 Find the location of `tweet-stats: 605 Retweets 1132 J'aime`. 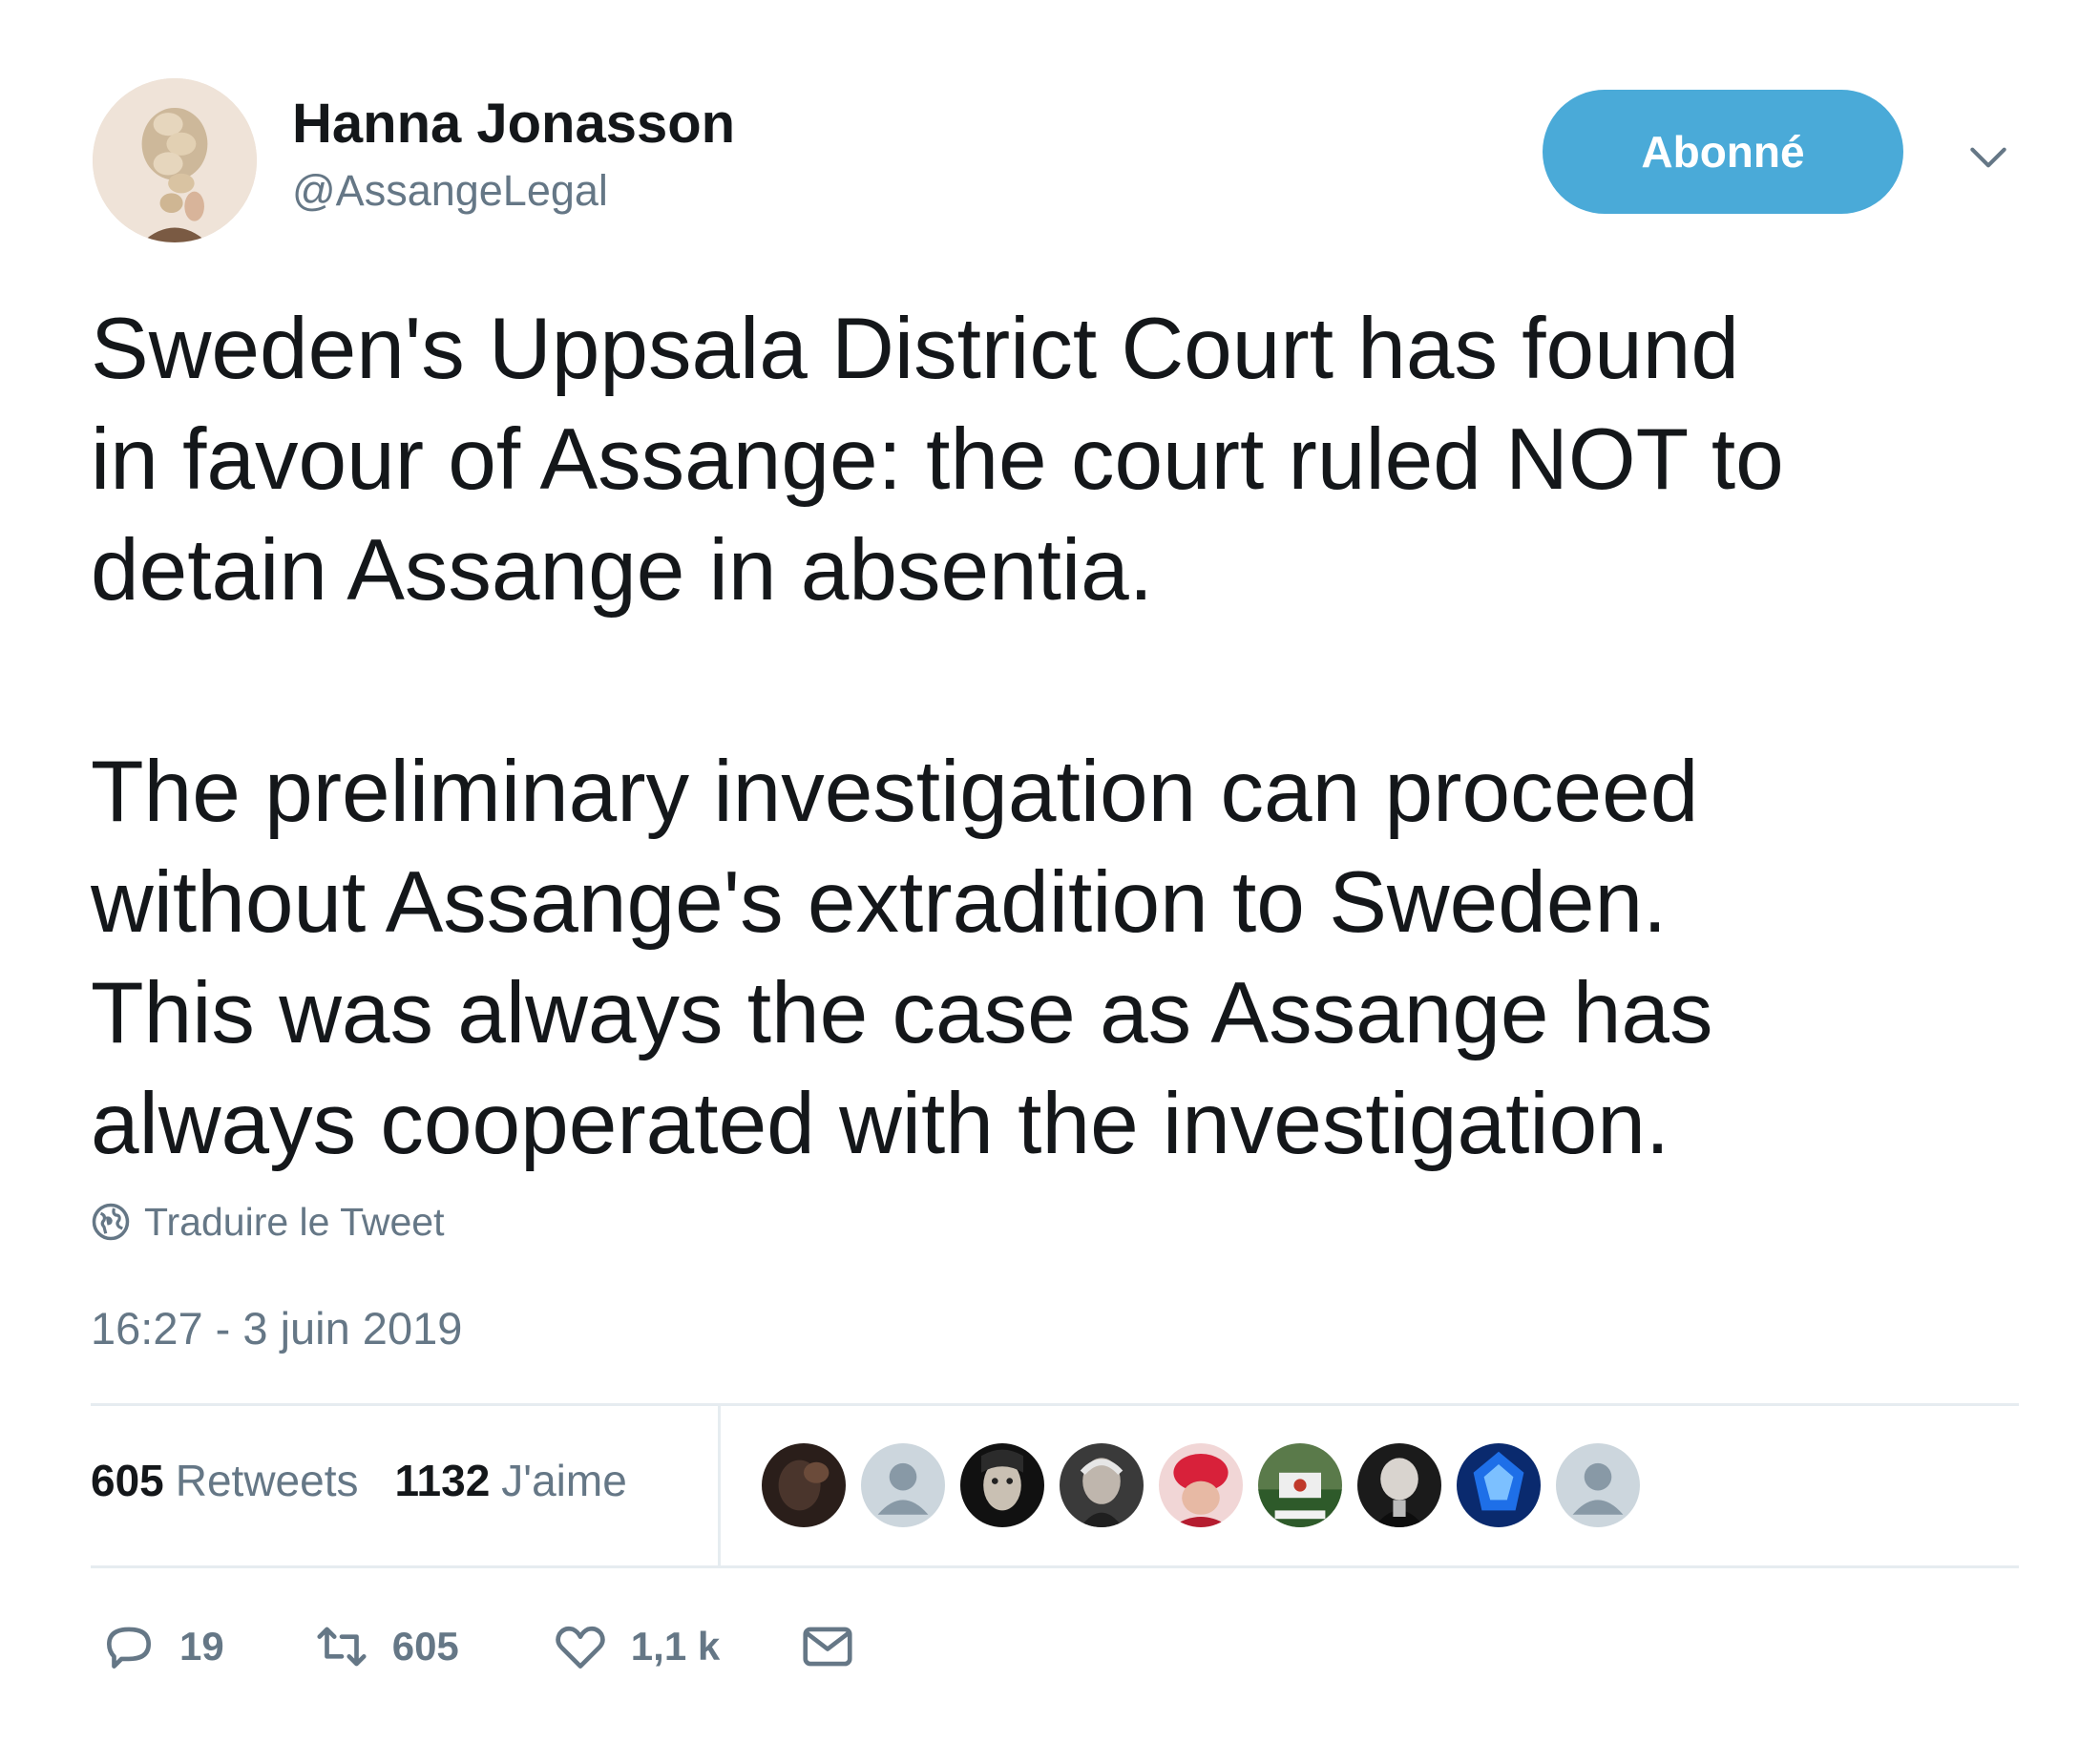

tweet-stats: 605 Retweets 1132 J'aime is located at coordinates (377, 1480).